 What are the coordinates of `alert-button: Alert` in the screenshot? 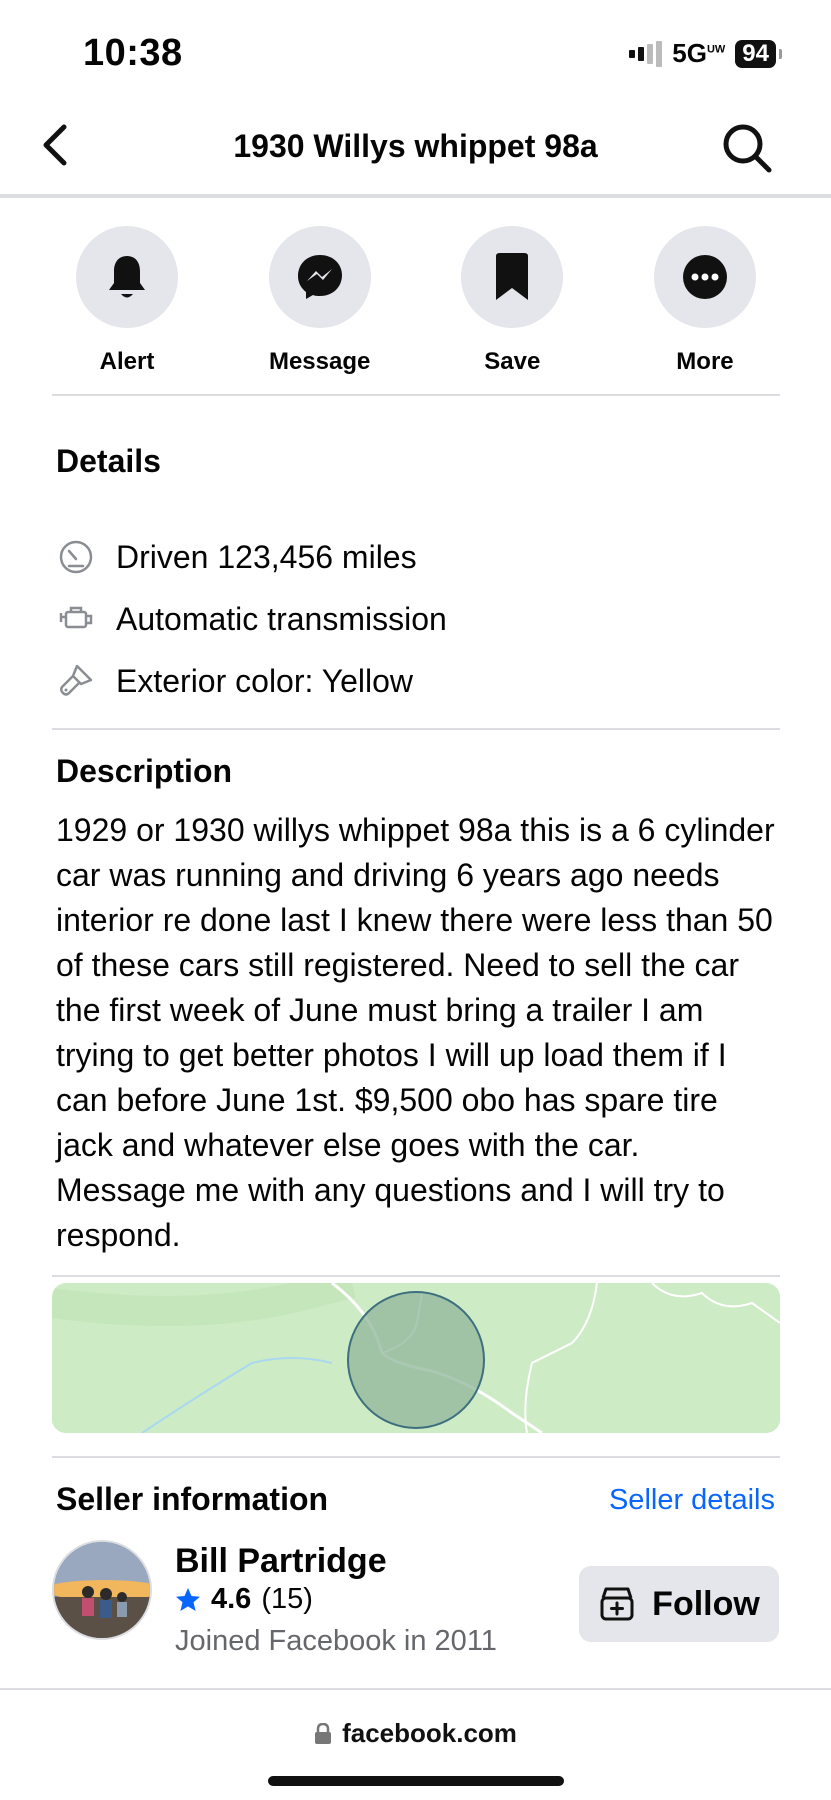 It's located at (127, 301).